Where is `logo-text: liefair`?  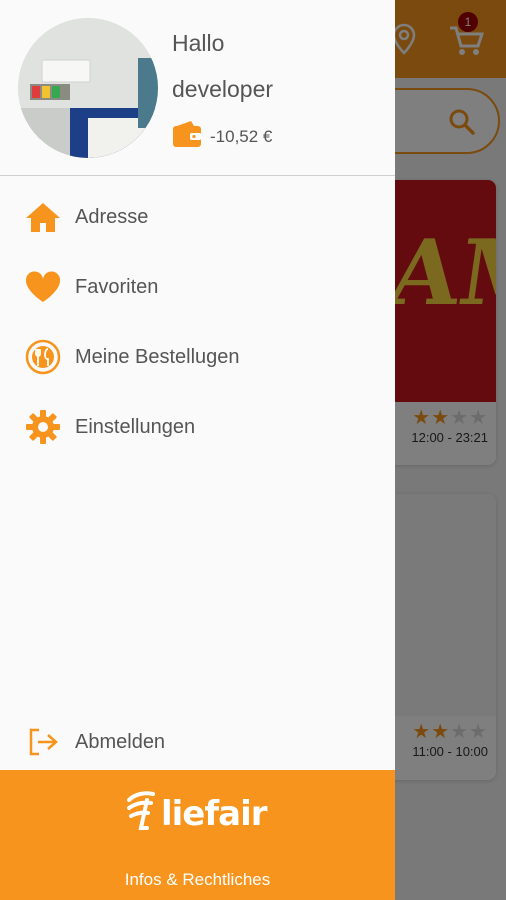 logo-text: liefair is located at coordinates (214, 814).